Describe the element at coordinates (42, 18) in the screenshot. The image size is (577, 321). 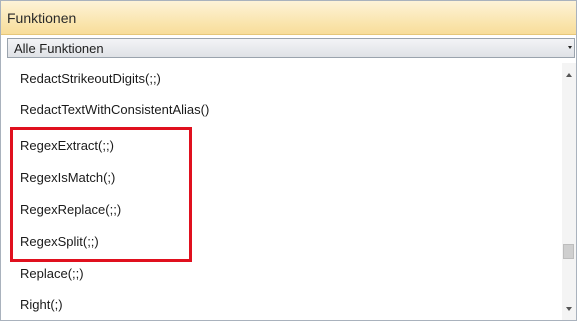
I see `panel-title: Funktionen` at that location.